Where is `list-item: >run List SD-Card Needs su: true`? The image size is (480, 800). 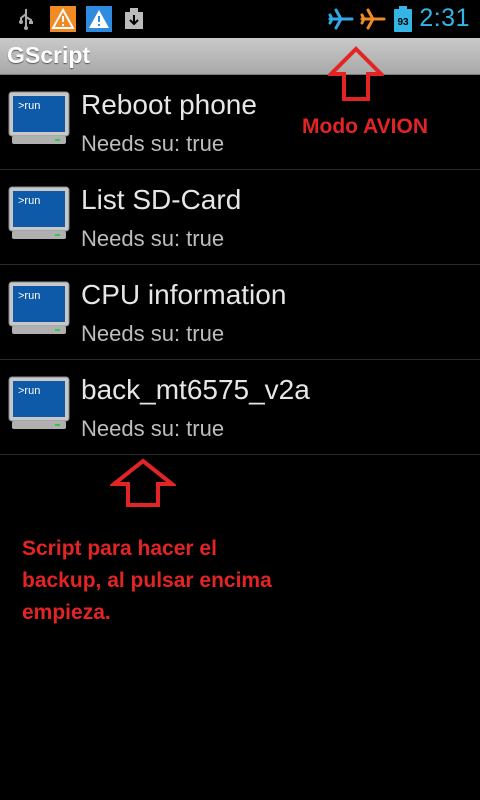
list-item: >run List SD-Card Needs su: true is located at coordinates (240, 217).